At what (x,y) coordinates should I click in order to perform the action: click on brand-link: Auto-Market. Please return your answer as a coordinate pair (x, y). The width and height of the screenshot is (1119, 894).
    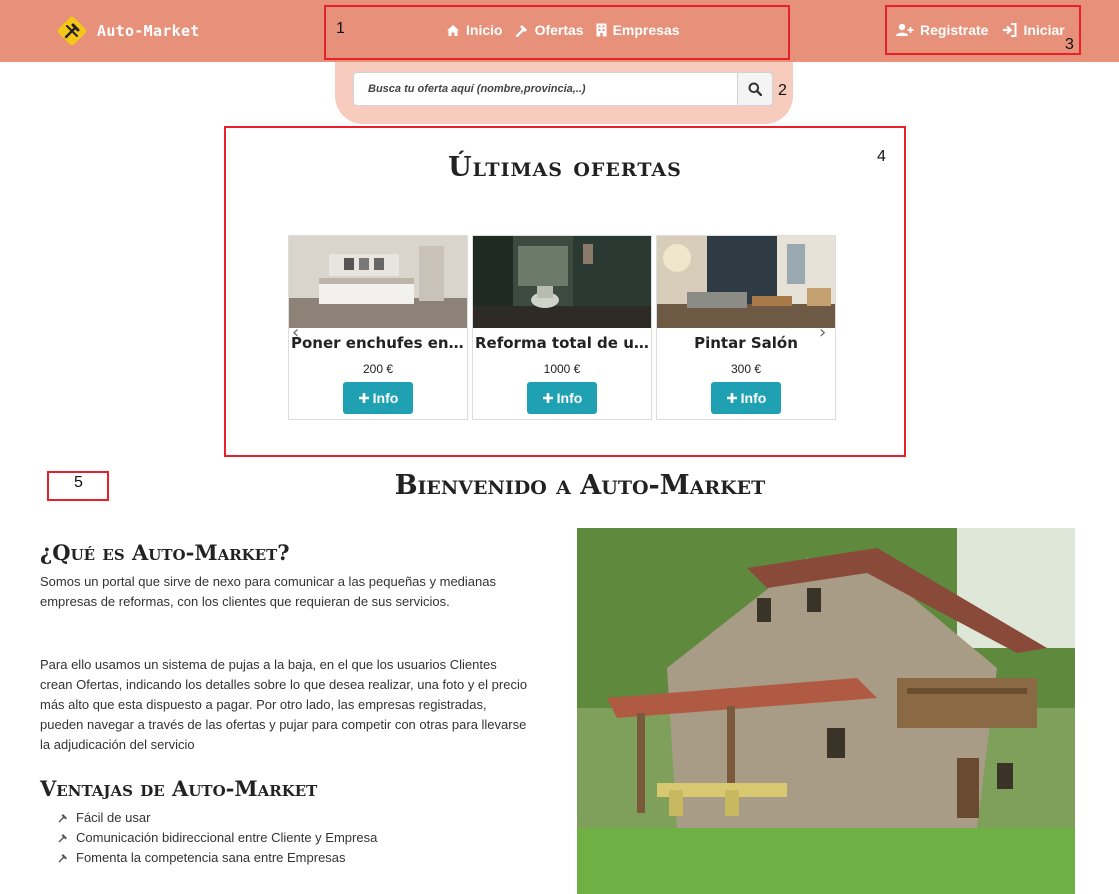
    Looking at the image, I should click on (128, 31).